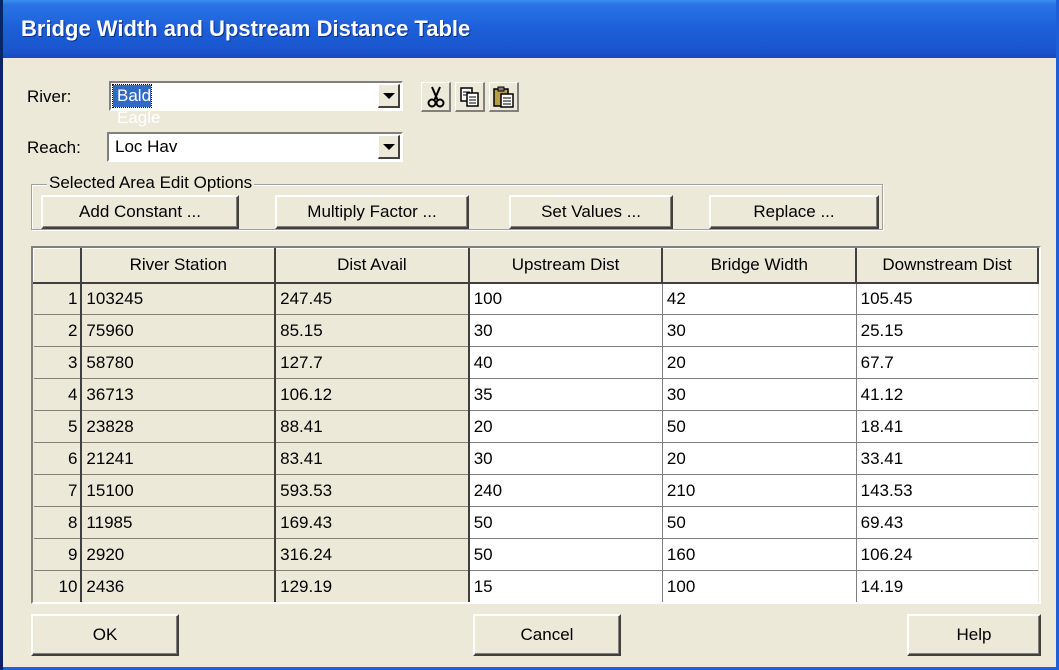 The image size is (1059, 670). Describe the element at coordinates (565, 298) in the screenshot. I see `cell-upstream-dist: 100` at that location.